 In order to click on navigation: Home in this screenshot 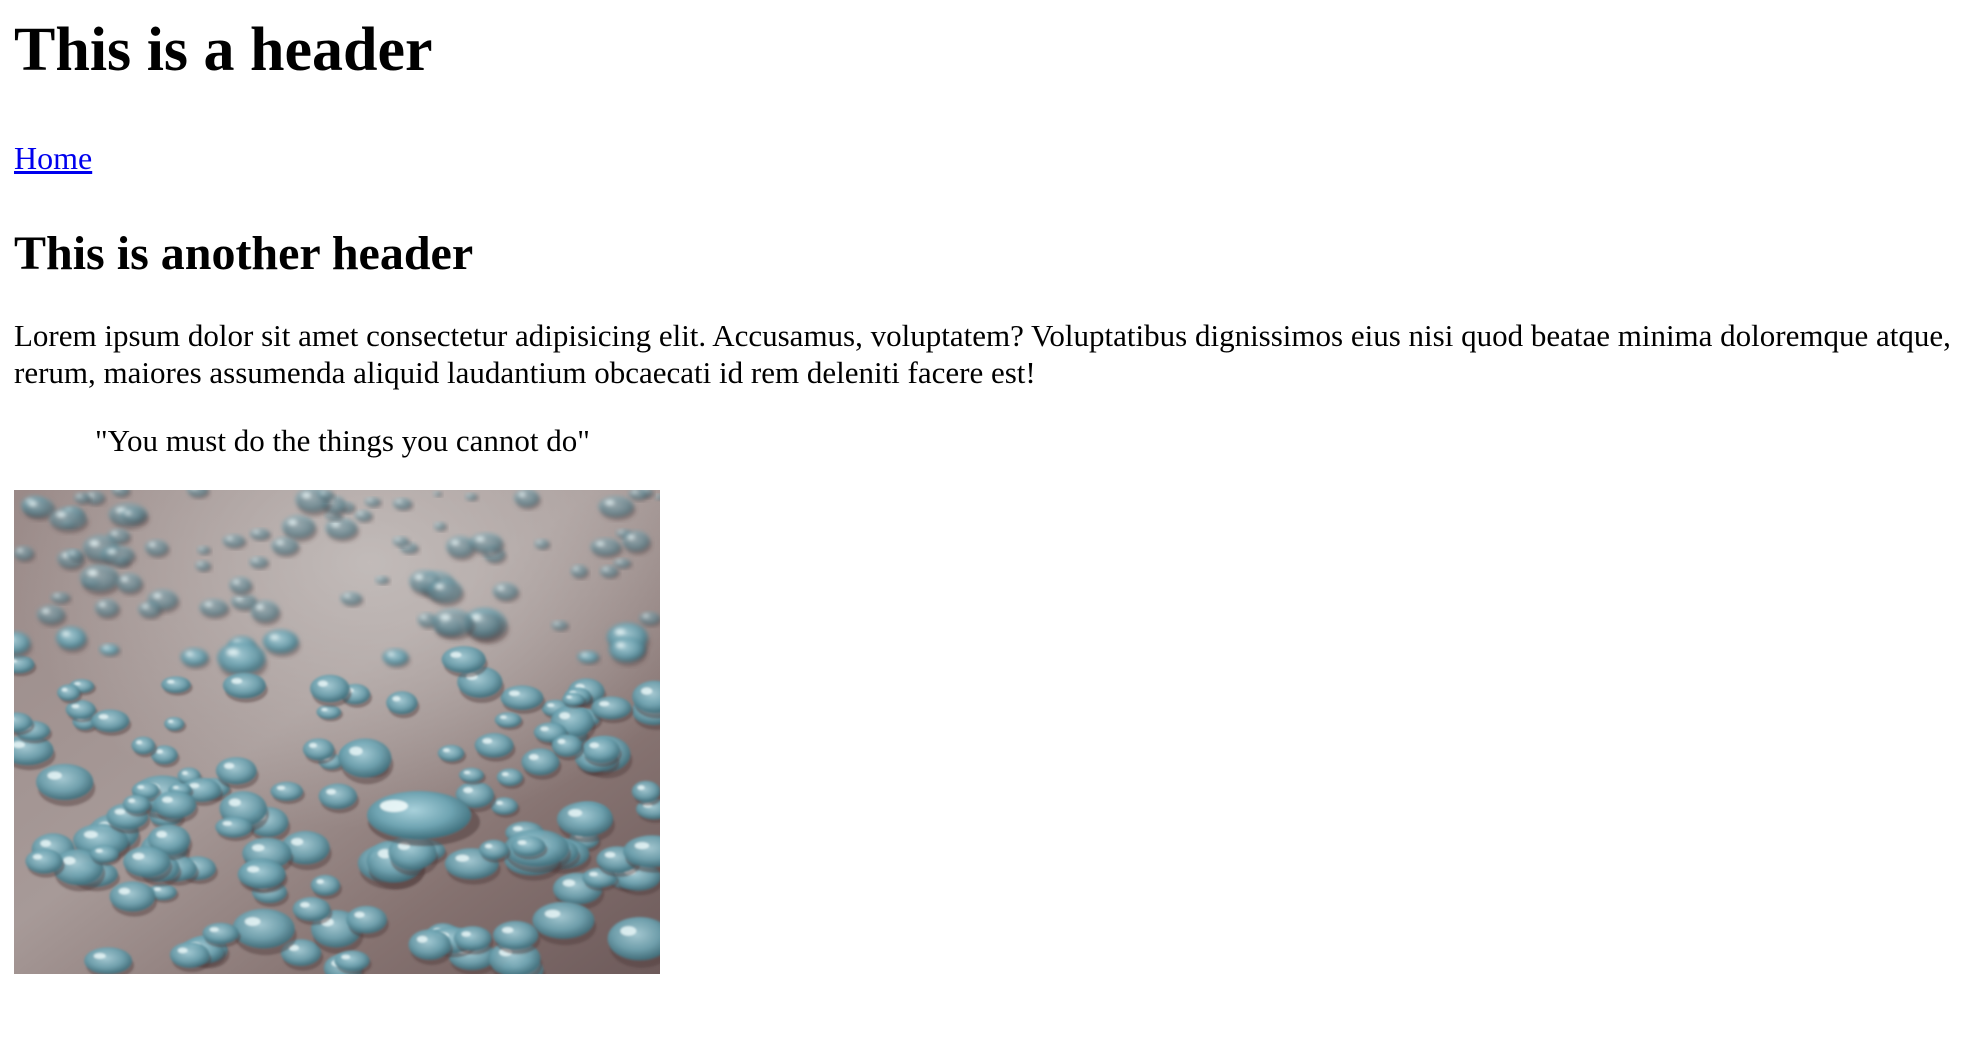, I will do `click(985, 158)`.